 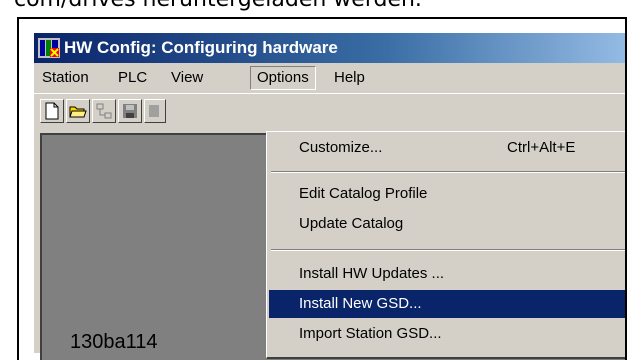 What do you see at coordinates (447, 148) in the screenshot?
I see `menu-item-customize: Customize... Ctrl+Alt+E` at bounding box center [447, 148].